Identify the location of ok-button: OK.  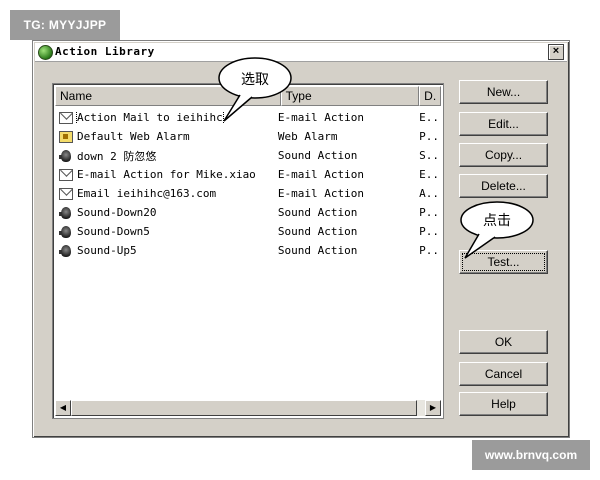
(503, 342).